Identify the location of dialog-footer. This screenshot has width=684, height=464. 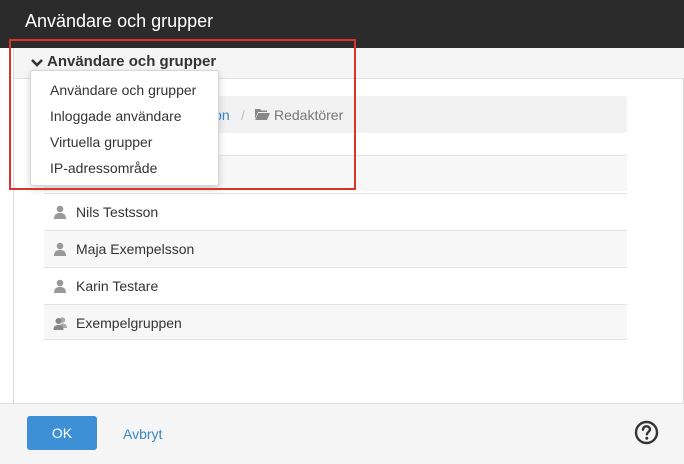
(342, 433).